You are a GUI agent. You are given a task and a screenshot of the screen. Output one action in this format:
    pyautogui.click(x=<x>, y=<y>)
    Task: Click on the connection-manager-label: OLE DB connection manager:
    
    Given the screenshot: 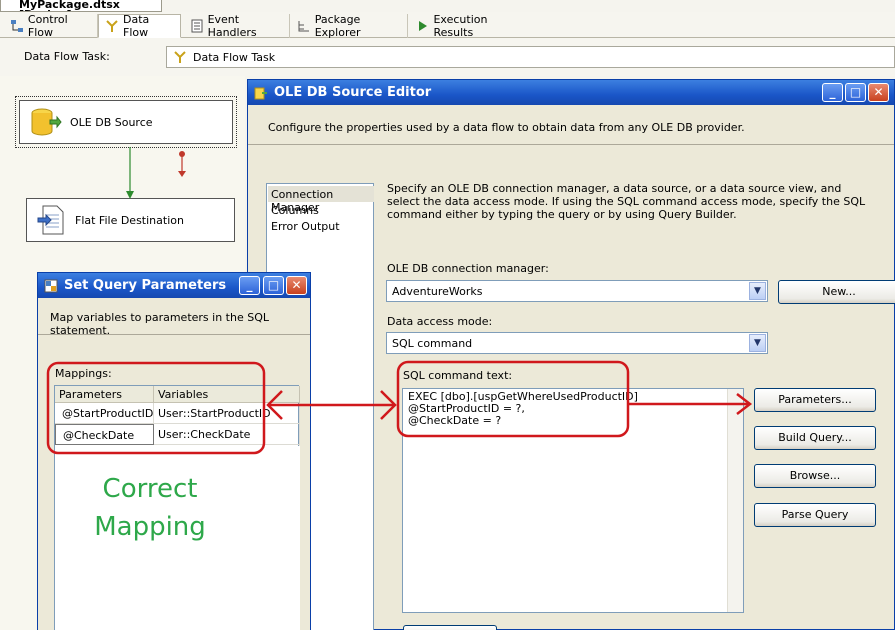 What is the action you would take?
    pyautogui.click(x=468, y=268)
    